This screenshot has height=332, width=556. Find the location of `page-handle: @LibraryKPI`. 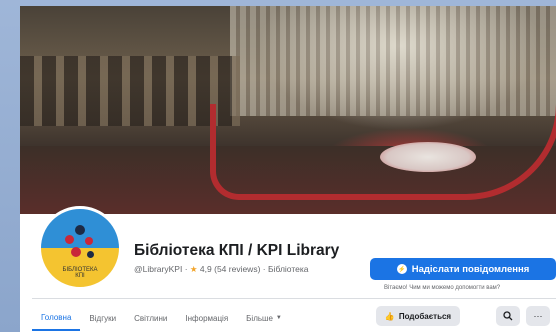

page-handle: @LibraryKPI is located at coordinates (158, 269).